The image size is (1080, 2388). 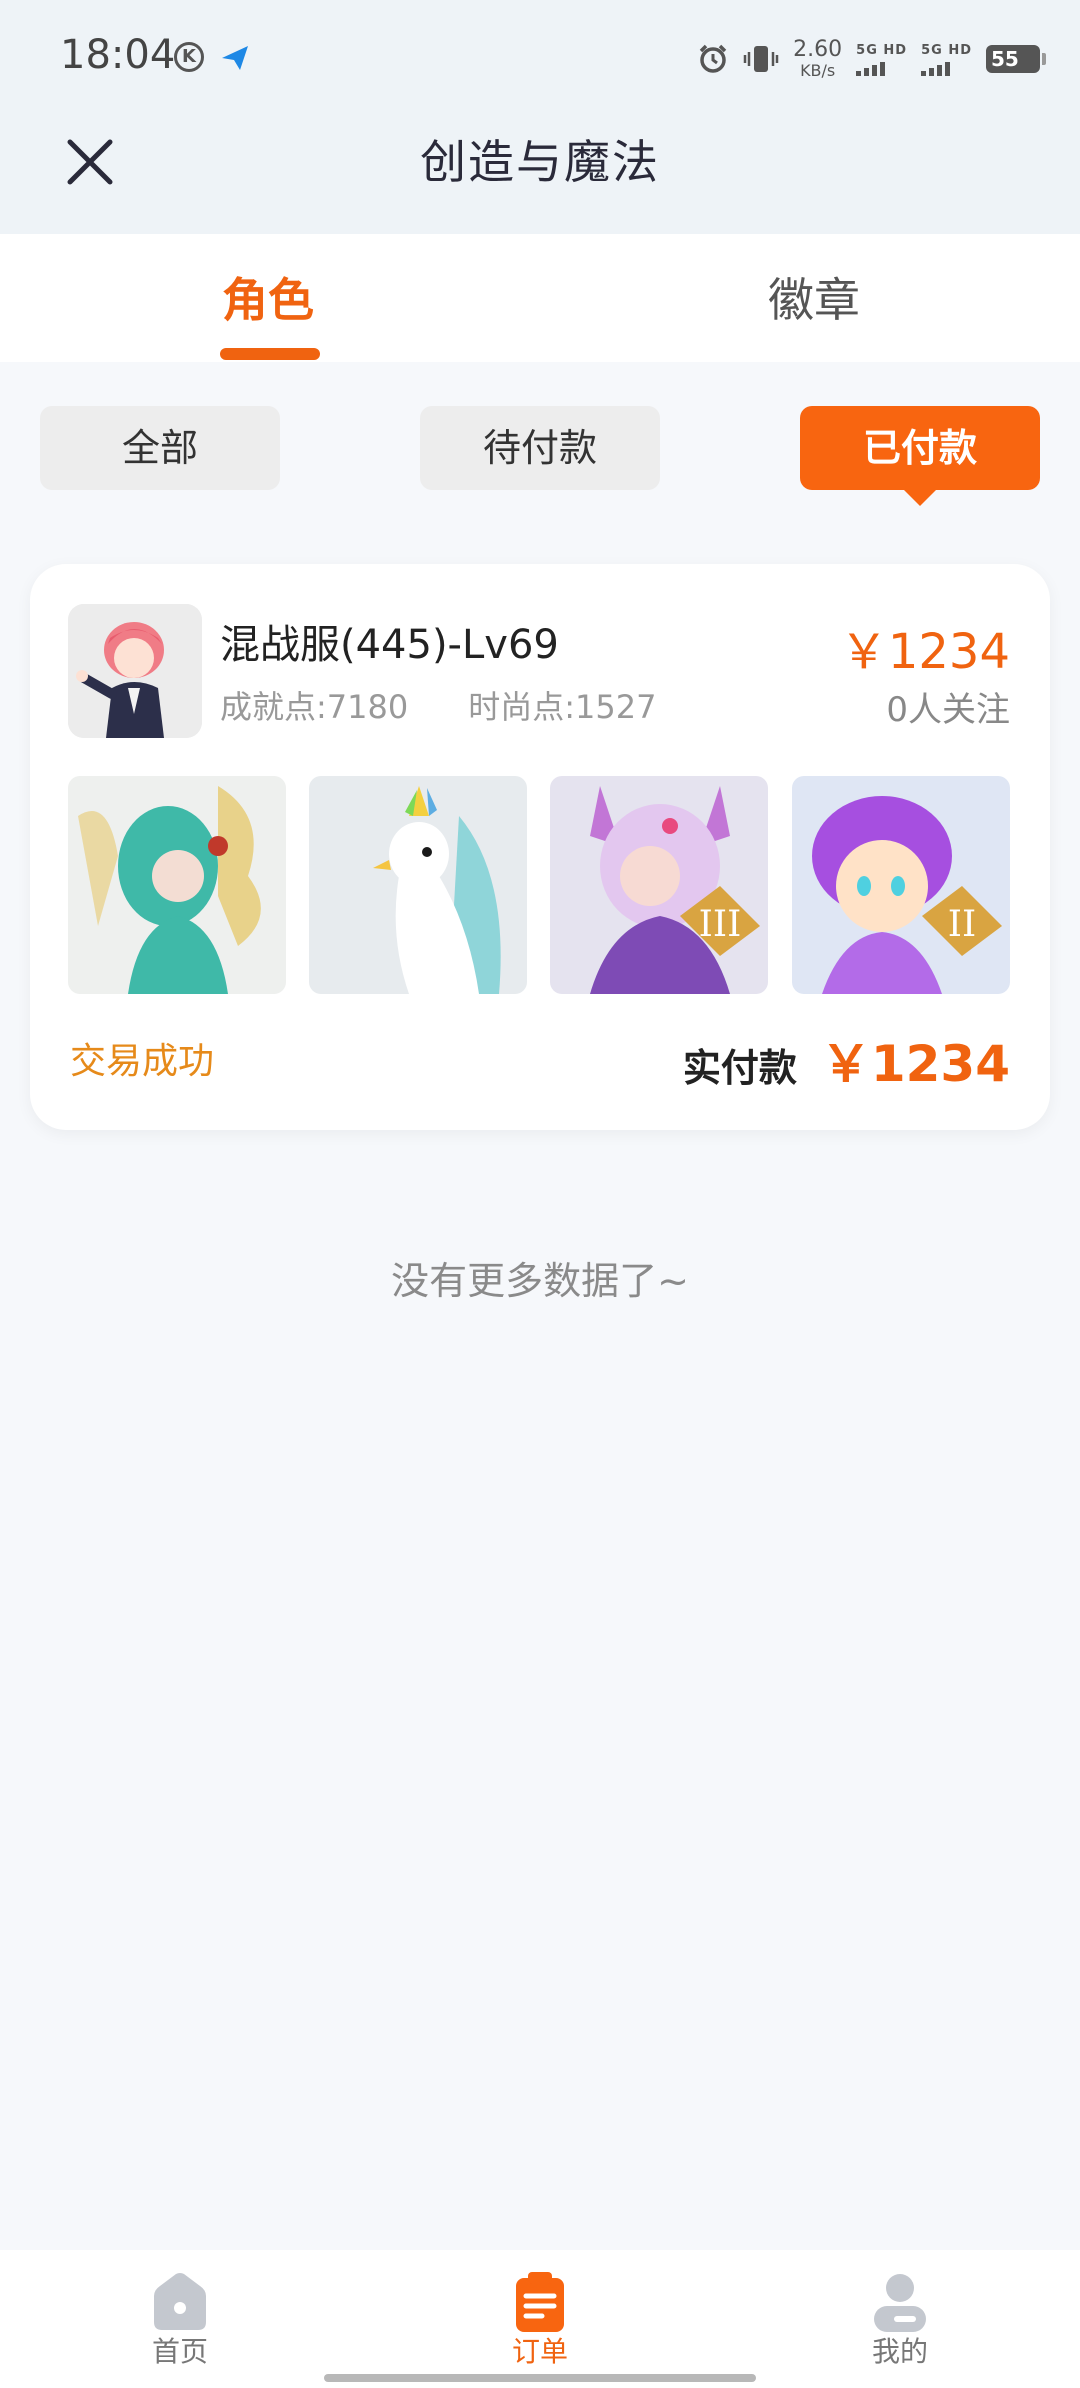 What do you see at coordinates (920, 456) in the screenshot?
I see `filter-paid-button: 已付款` at bounding box center [920, 456].